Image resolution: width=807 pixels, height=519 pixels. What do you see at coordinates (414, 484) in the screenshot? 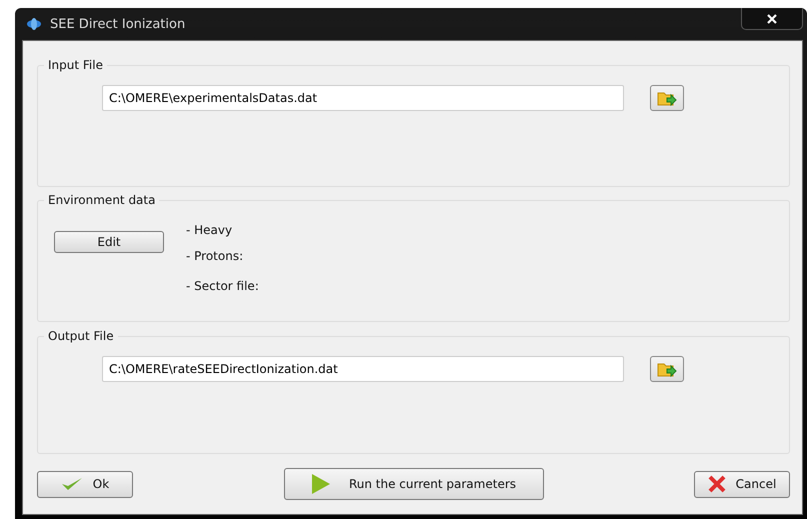
I see `run-button: Run the current parameters` at bounding box center [414, 484].